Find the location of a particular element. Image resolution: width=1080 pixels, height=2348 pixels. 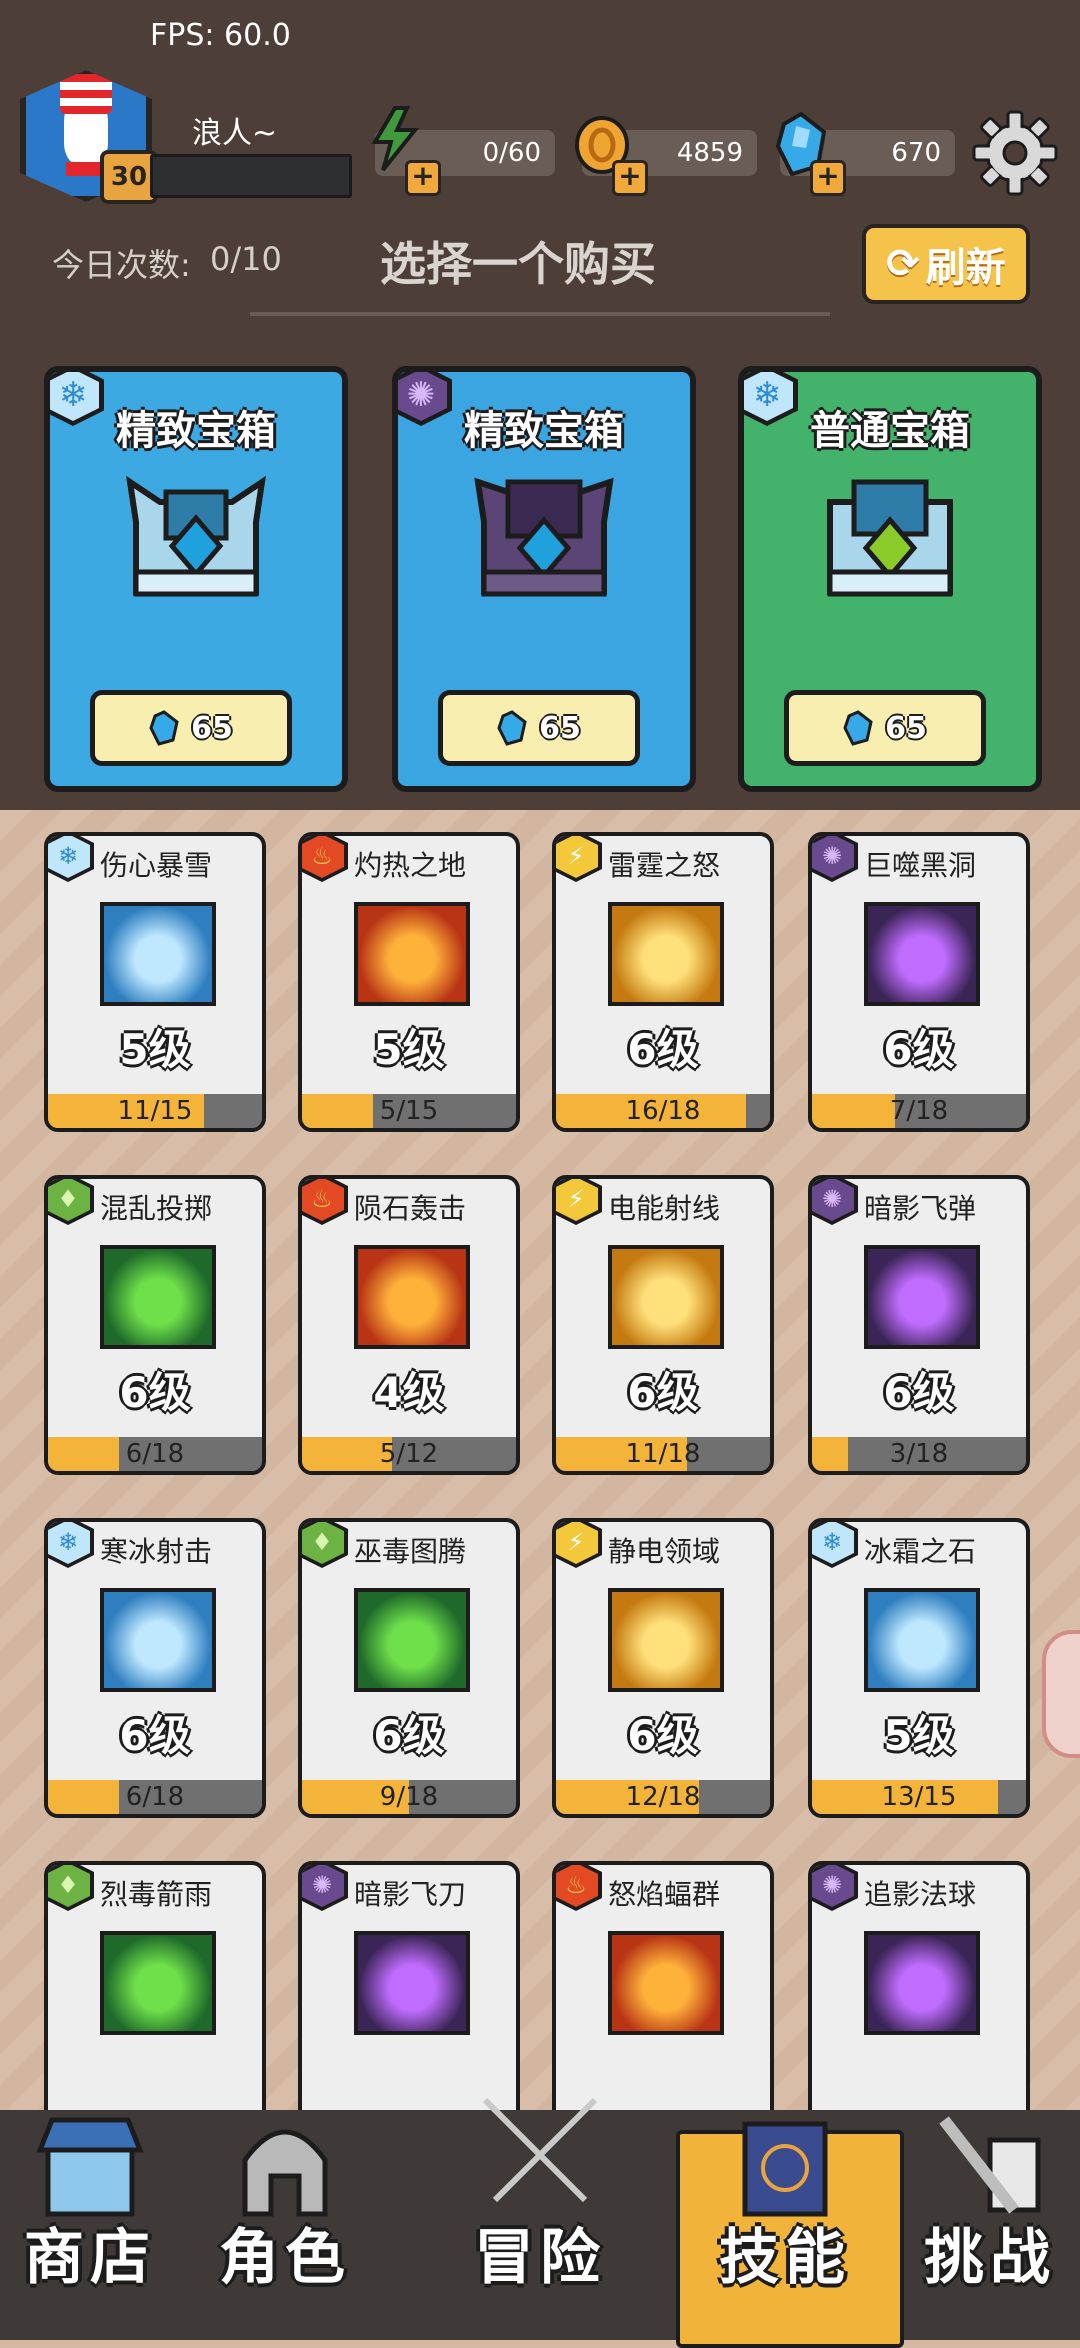

skill-name: 寒冰射击 is located at coordinates (156, 1551).